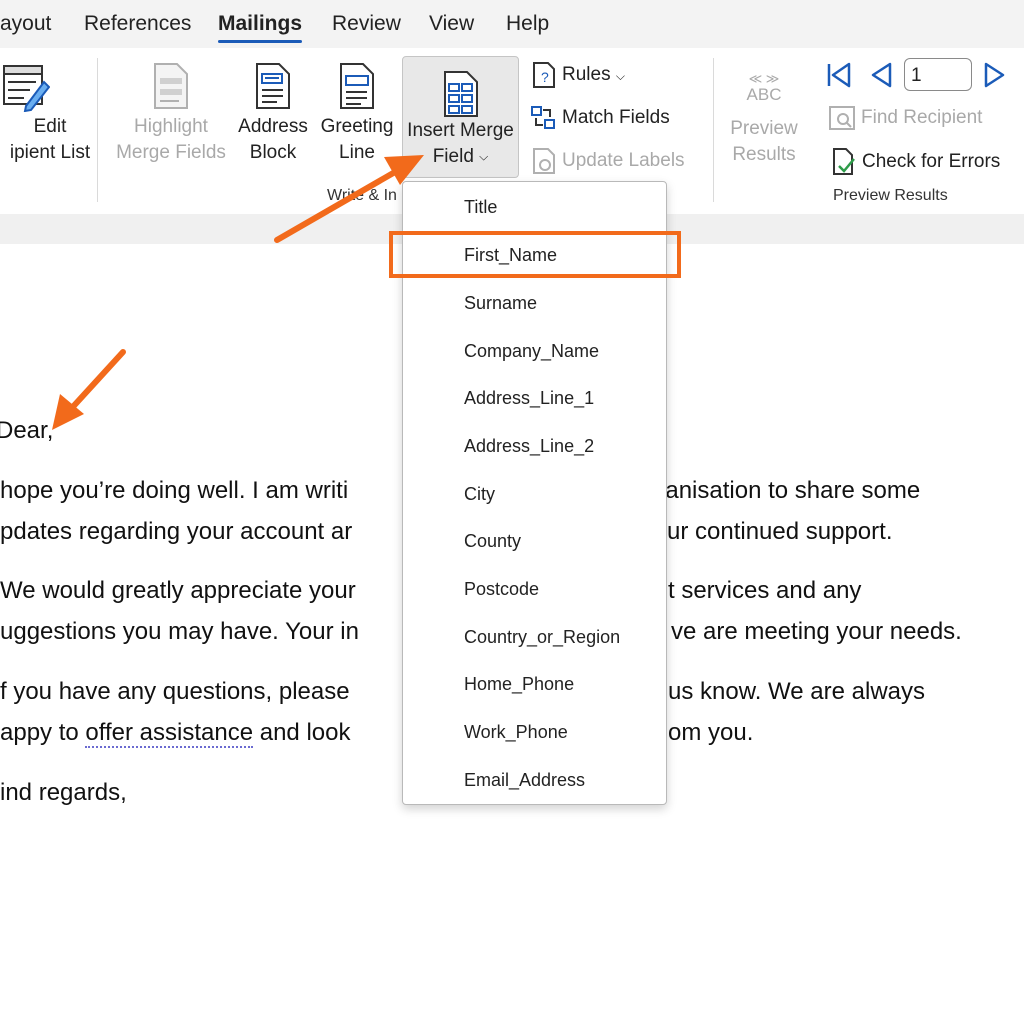 The height and width of the screenshot is (1024, 1024). I want to click on greeting-label-1: Greeting, so click(357, 126).